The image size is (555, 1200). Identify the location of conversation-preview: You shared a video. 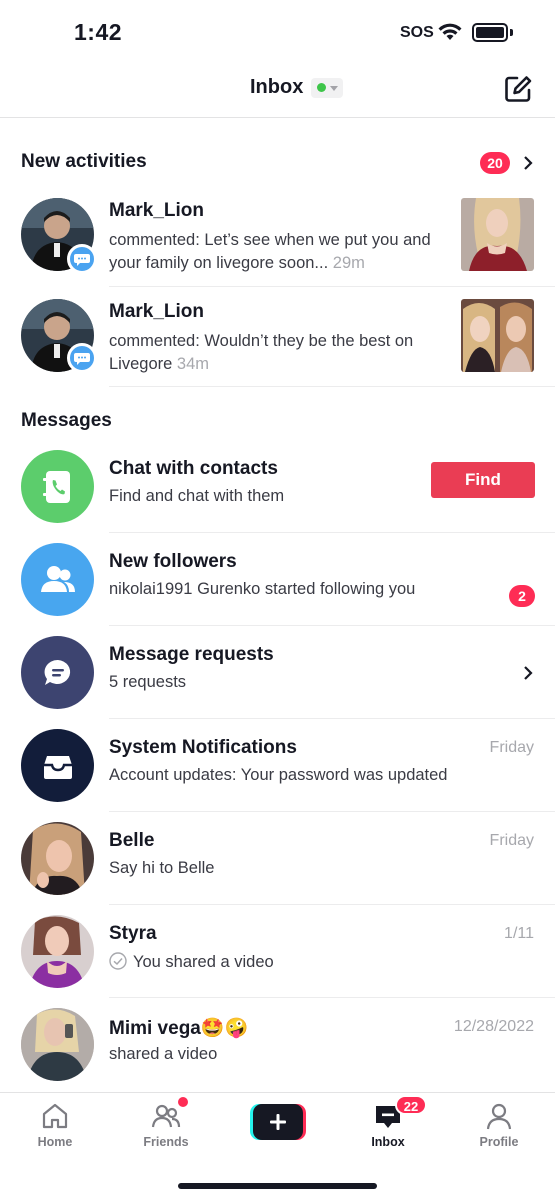
(191, 962).